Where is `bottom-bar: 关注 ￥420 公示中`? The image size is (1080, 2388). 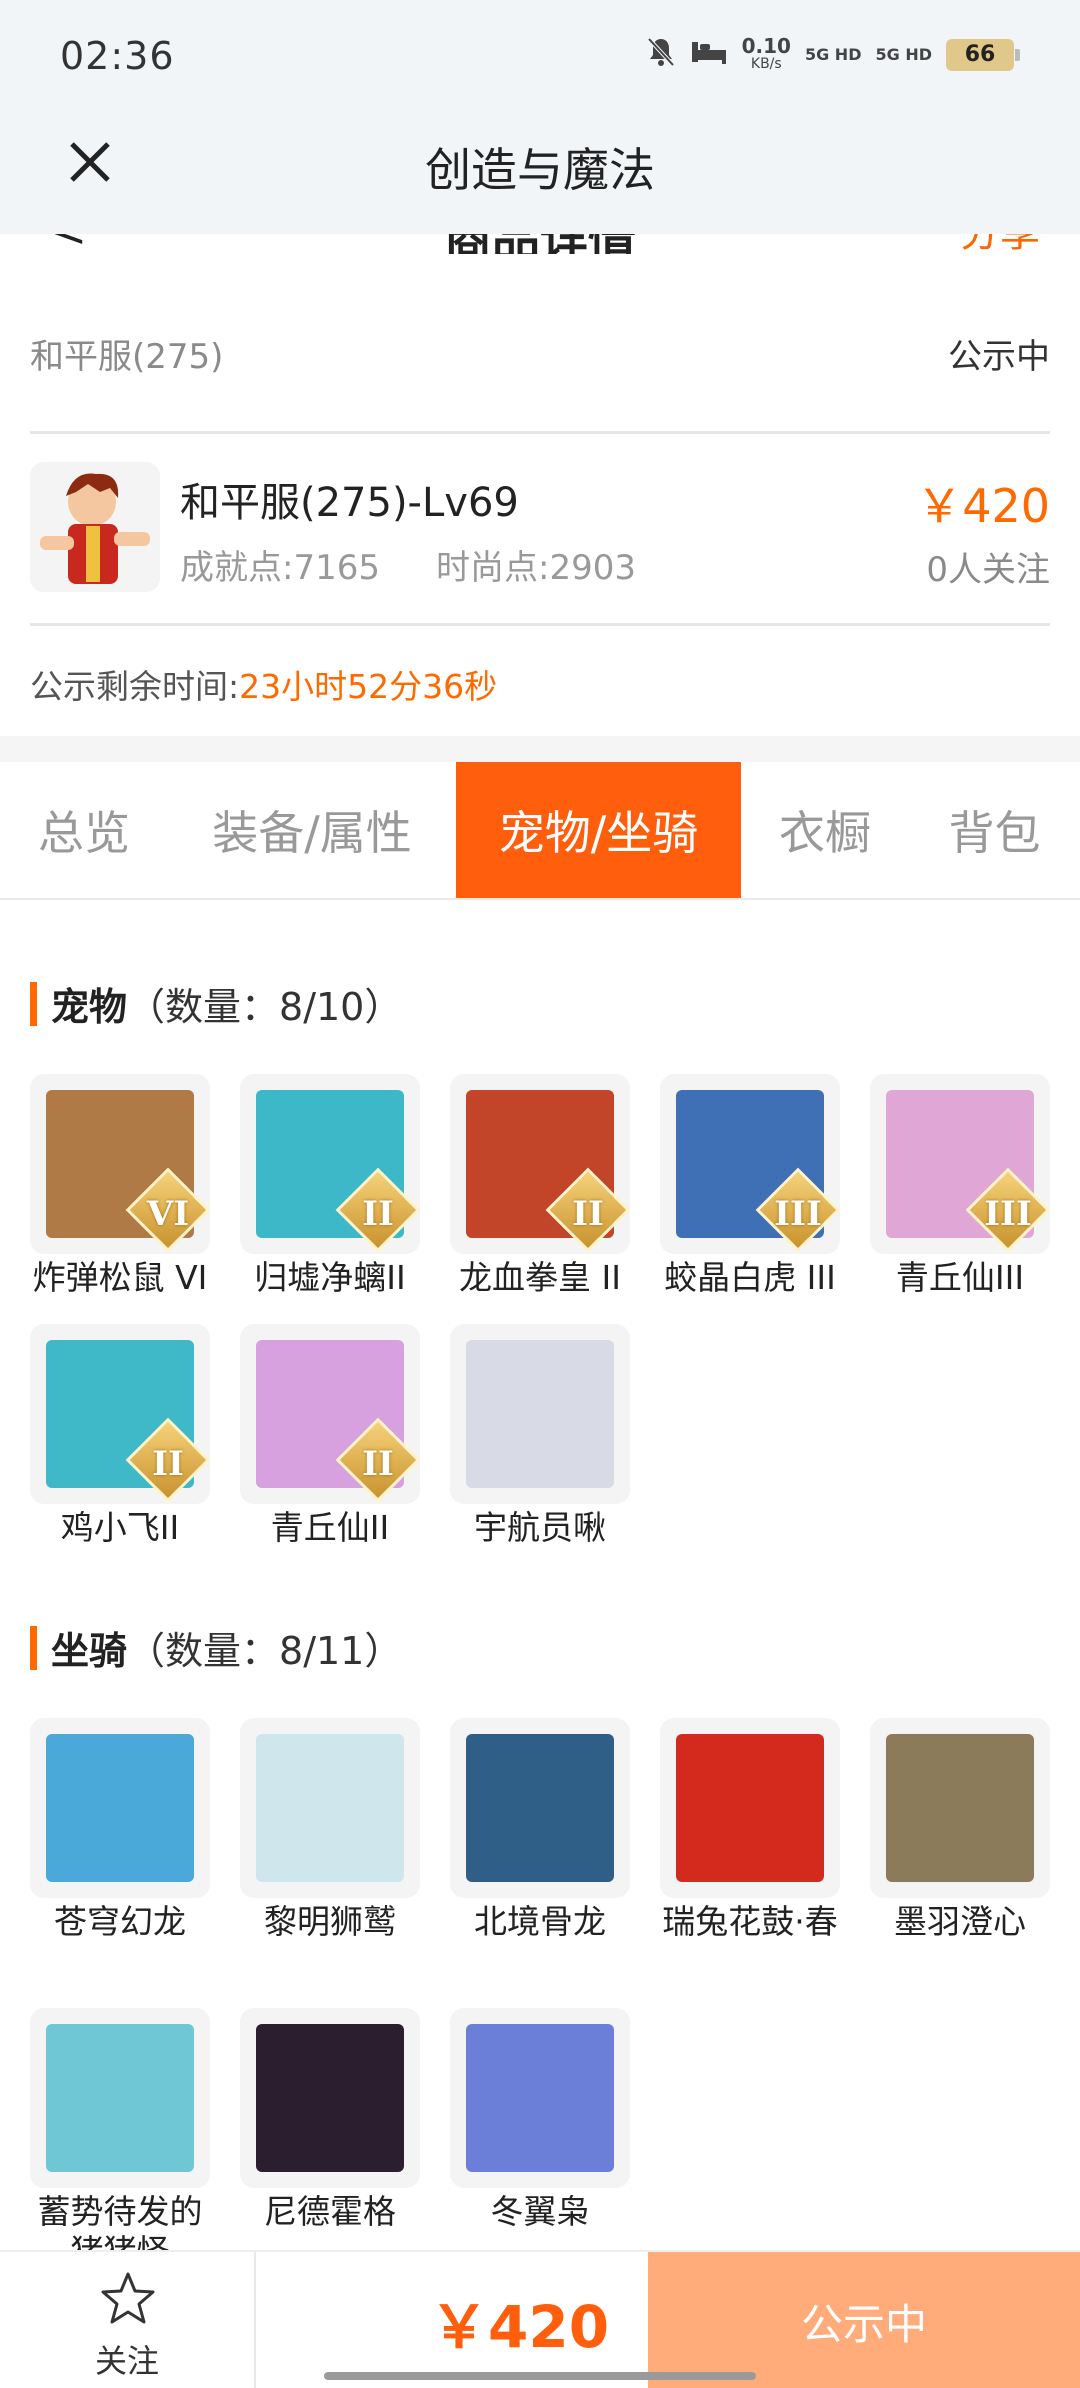
bottom-bar: 关注 ￥420 公示中 is located at coordinates (540, 2319).